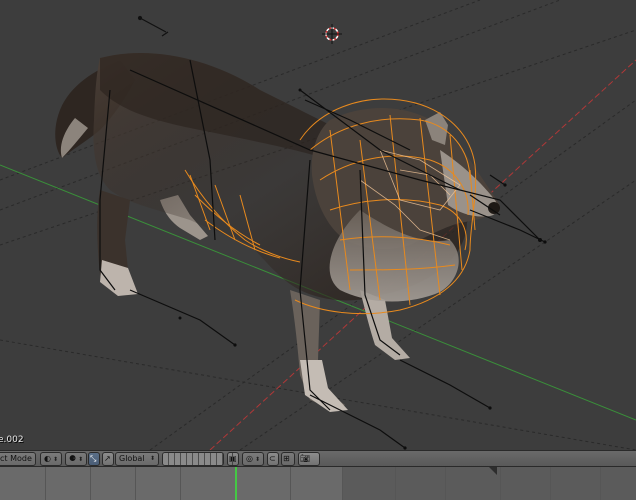 The width and height of the screenshot is (636, 500). I want to click on proportional-edit-button: ◎ ⬍, so click(253, 459).